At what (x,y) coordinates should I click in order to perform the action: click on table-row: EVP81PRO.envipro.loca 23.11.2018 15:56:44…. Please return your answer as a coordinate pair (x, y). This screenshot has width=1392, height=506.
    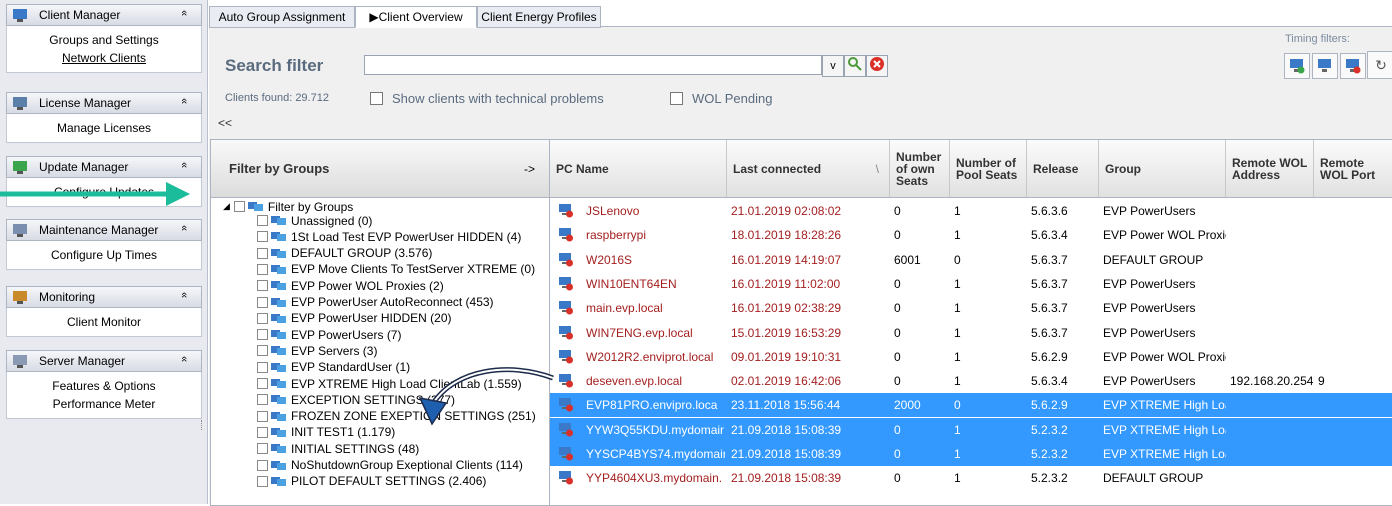
    Looking at the image, I should click on (971, 405).